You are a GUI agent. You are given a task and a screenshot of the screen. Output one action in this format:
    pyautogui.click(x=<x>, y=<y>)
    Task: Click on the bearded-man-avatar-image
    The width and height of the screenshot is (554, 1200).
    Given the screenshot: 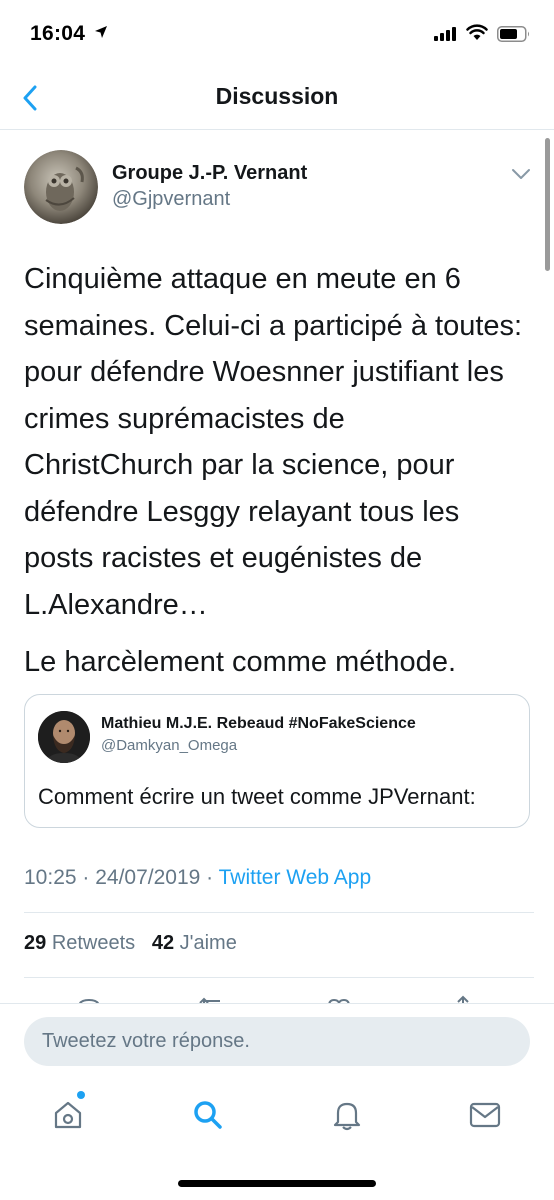 What is the action you would take?
    pyautogui.click(x=64, y=737)
    